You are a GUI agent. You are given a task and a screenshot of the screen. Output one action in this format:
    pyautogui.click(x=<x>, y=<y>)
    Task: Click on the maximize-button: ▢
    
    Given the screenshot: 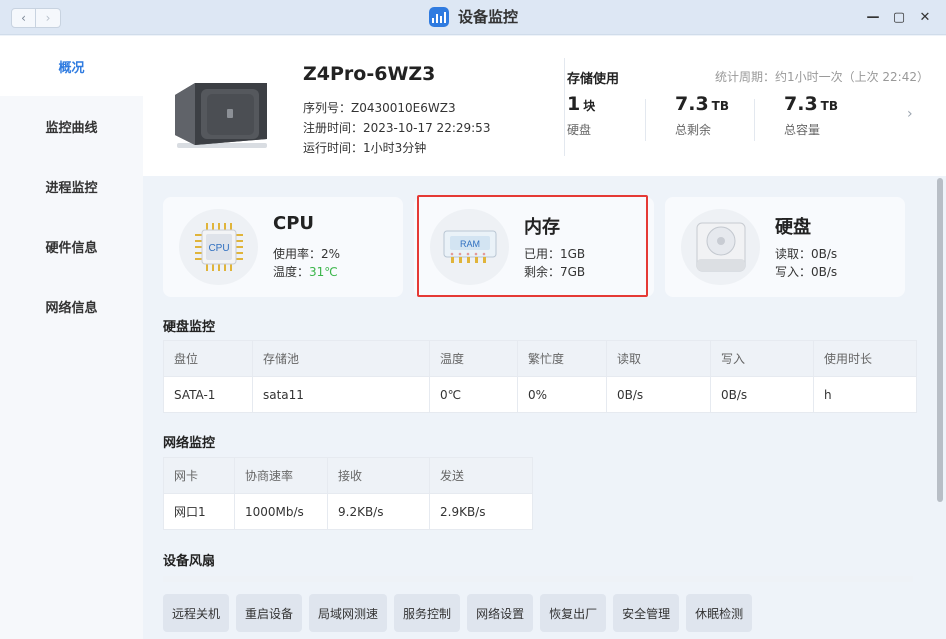 What is the action you would take?
    pyautogui.click(x=899, y=17)
    